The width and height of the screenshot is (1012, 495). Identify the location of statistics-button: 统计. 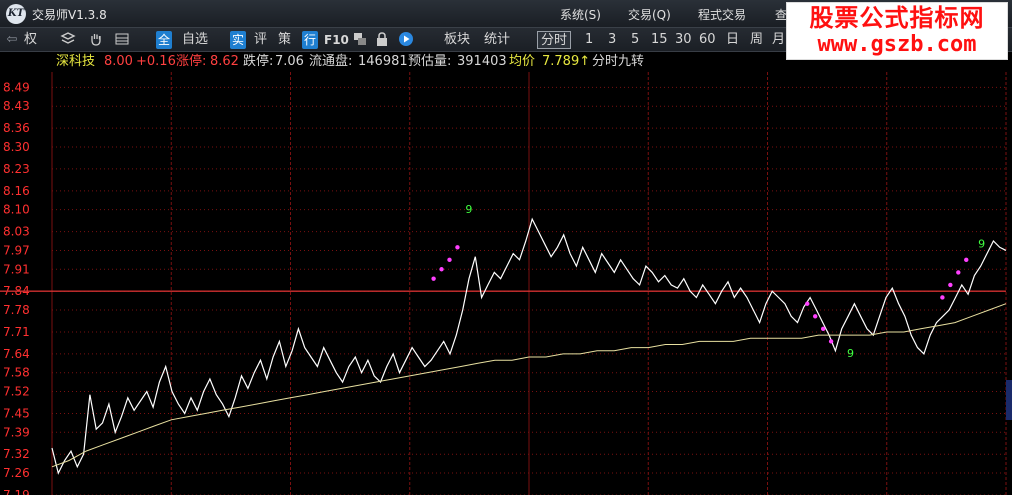
(497, 40).